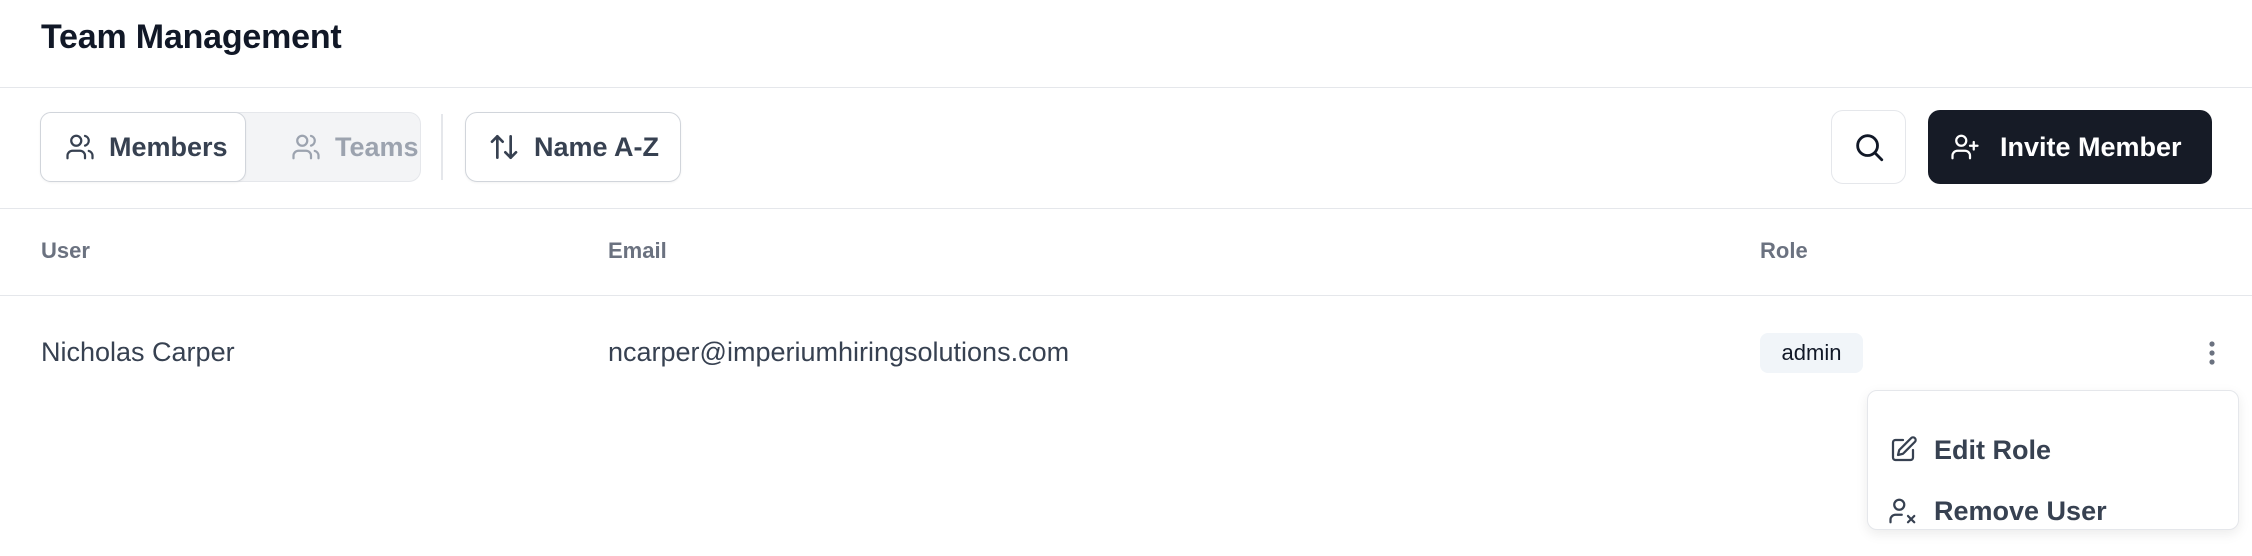  What do you see at coordinates (1784, 251) in the screenshot?
I see `column-header-role: Role` at bounding box center [1784, 251].